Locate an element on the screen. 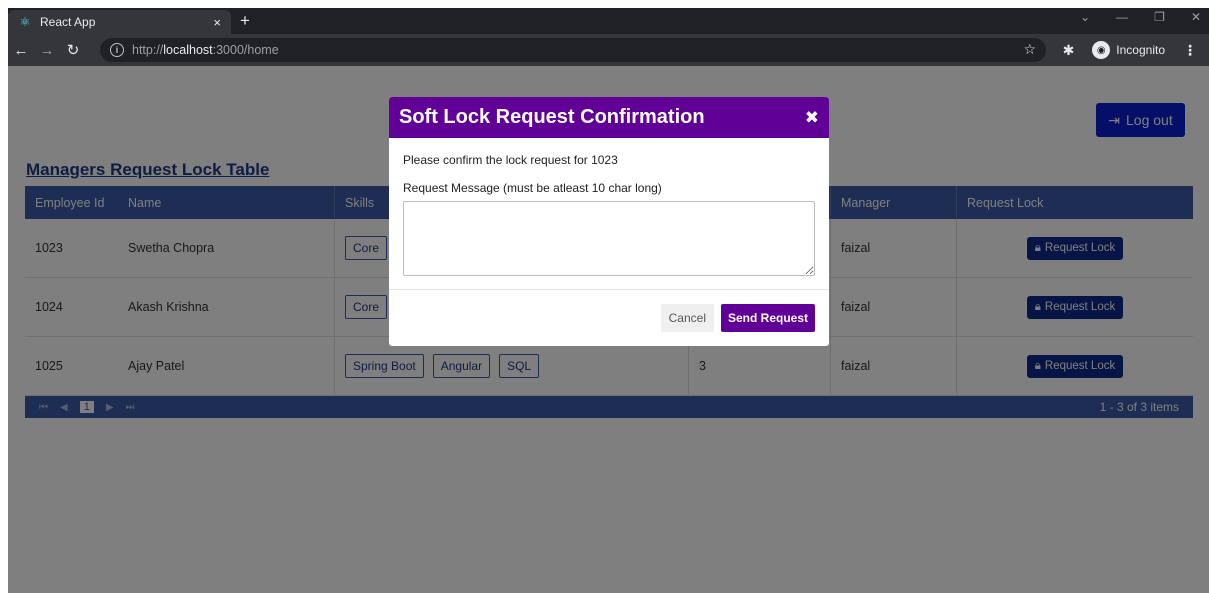 This screenshot has width=1209, height=593. url-text: http://localhost:3000/home is located at coordinates (205, 50).